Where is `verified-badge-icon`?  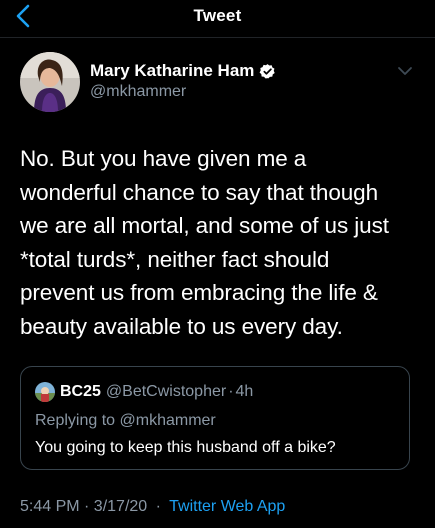 verified-badge-icon is located at coordinates (267, 71).